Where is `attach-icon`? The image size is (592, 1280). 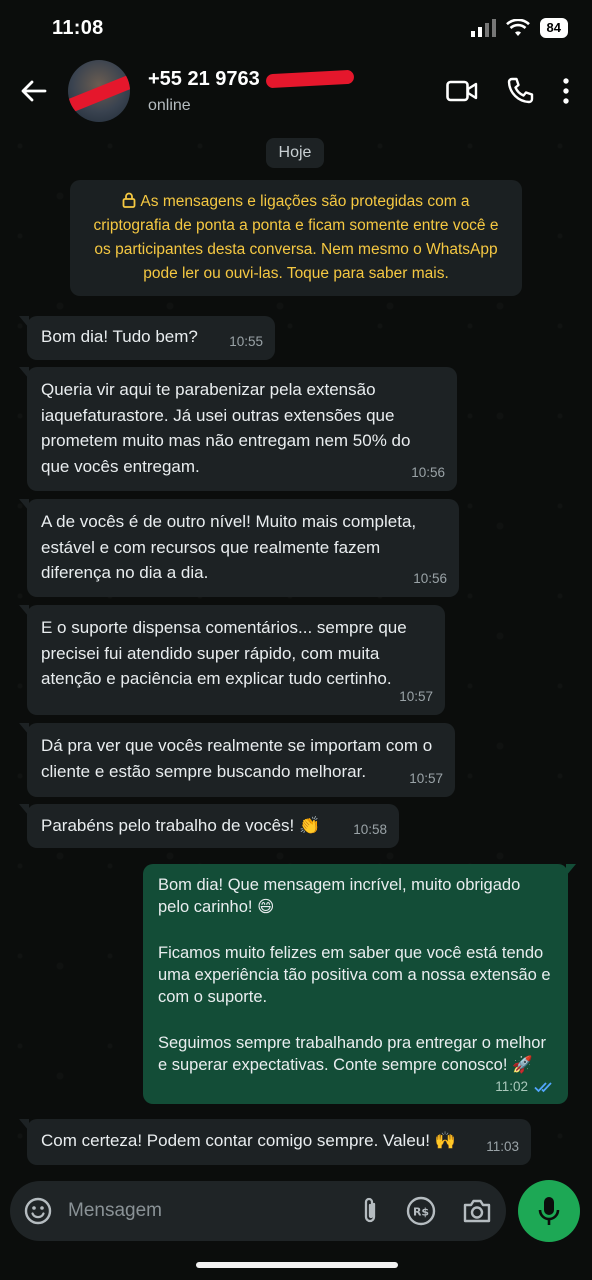
attach-icon is located at coordinates (370, 1210).